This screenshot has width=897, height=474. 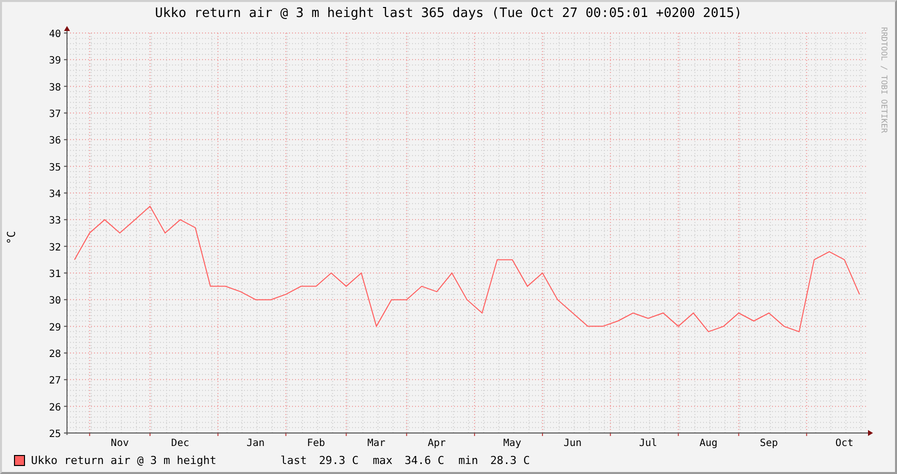 What do you see at coordinates (54, 381) in the screenshot?
I see `y-tick-label: 27` at bounding box center [54, 381].